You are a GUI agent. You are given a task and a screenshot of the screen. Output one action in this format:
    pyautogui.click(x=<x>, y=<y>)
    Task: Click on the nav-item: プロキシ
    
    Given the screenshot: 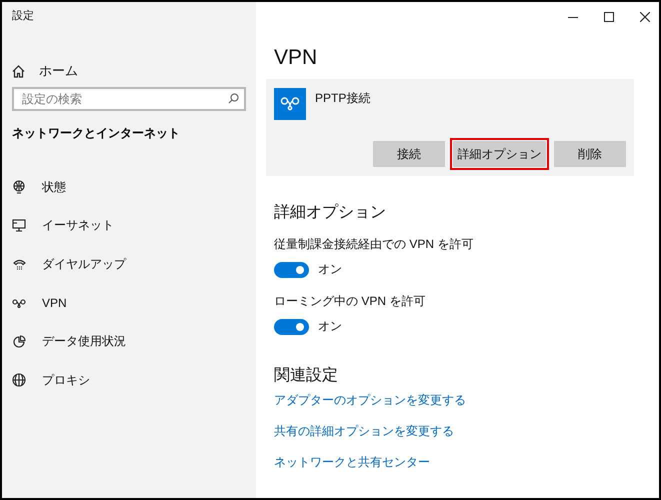 What is the action you would take?
    pyautogui.click(x=66, y=380)
    